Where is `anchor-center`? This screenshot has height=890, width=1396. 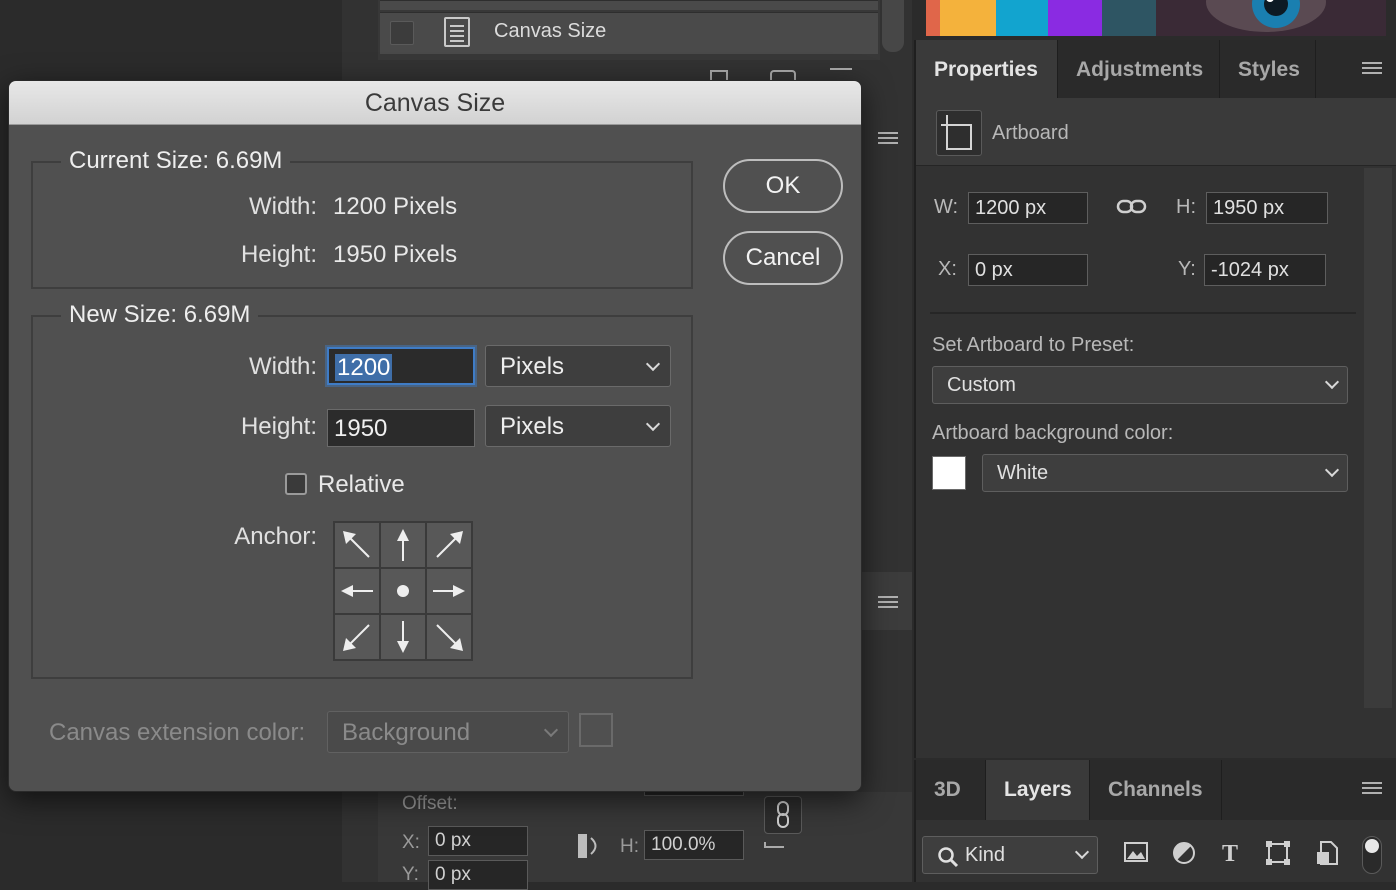 anchor-center is located at coordinates (403, 591).